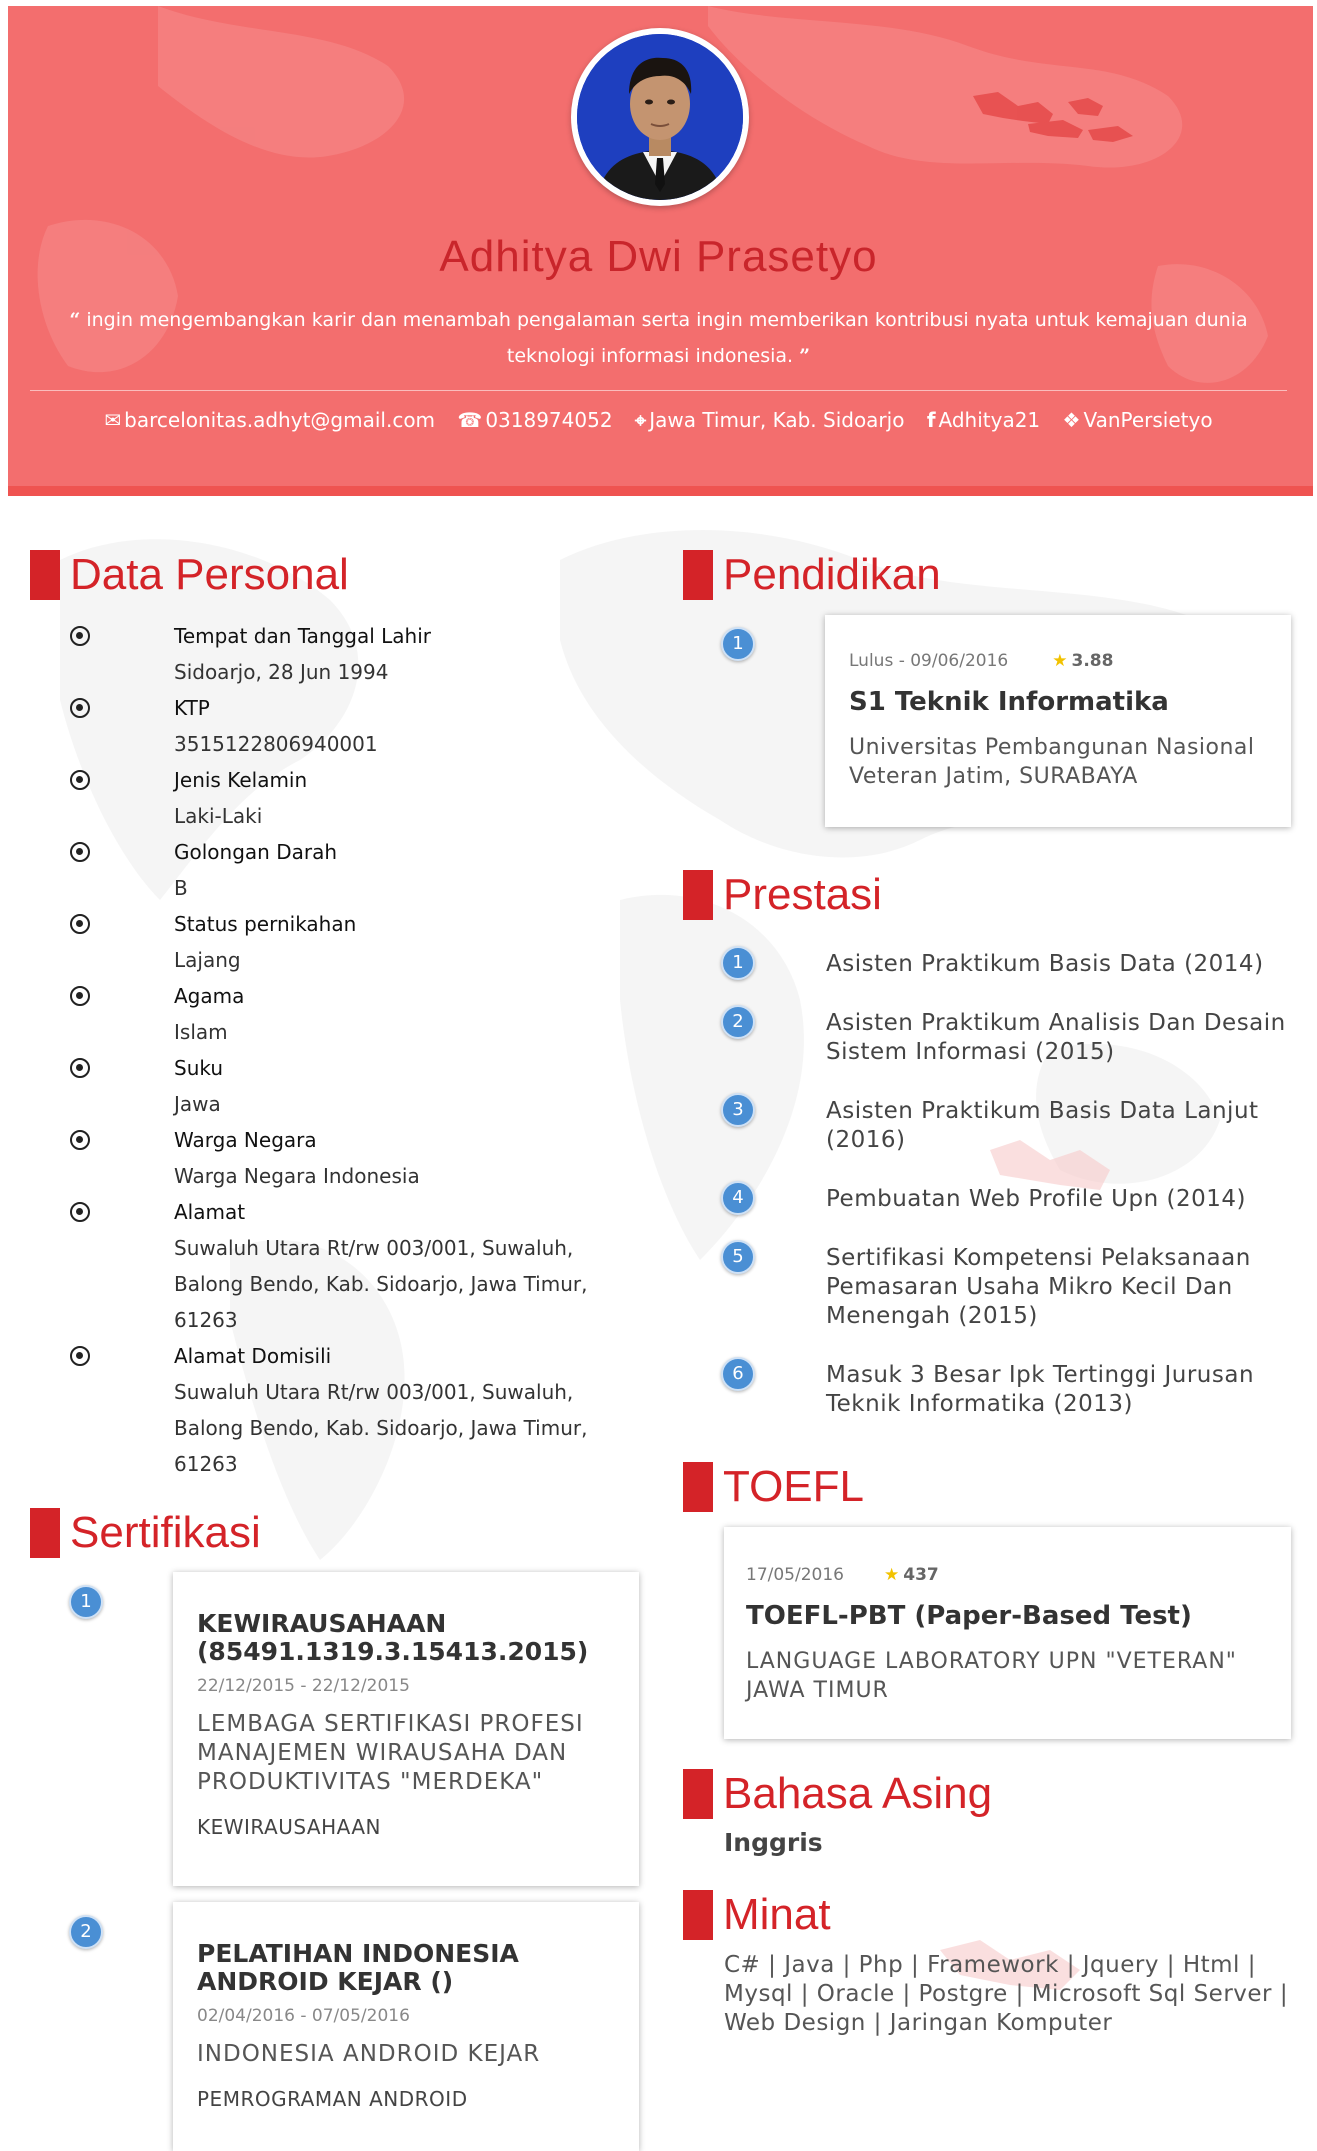 The image size is (1317, 2151). Describe the element at coordinates (1036, 1199) in the screenshot. I see `achievement-item: Pembuatan Web Profile Upn (2014)` at that location.